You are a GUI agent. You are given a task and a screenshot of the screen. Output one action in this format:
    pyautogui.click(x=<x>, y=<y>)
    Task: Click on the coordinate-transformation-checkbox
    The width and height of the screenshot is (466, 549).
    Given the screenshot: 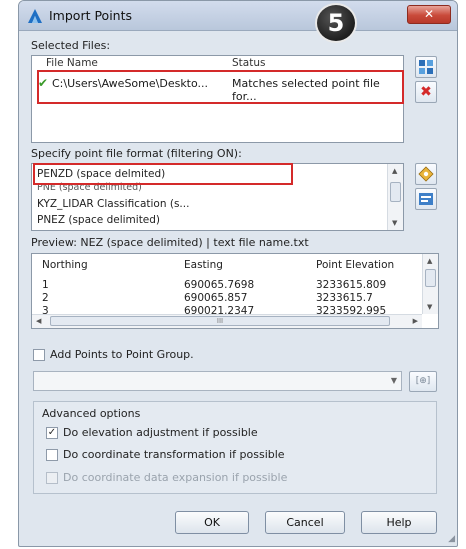 What is the action you would take?
    pyautogui.click(x=52, y=455)
    